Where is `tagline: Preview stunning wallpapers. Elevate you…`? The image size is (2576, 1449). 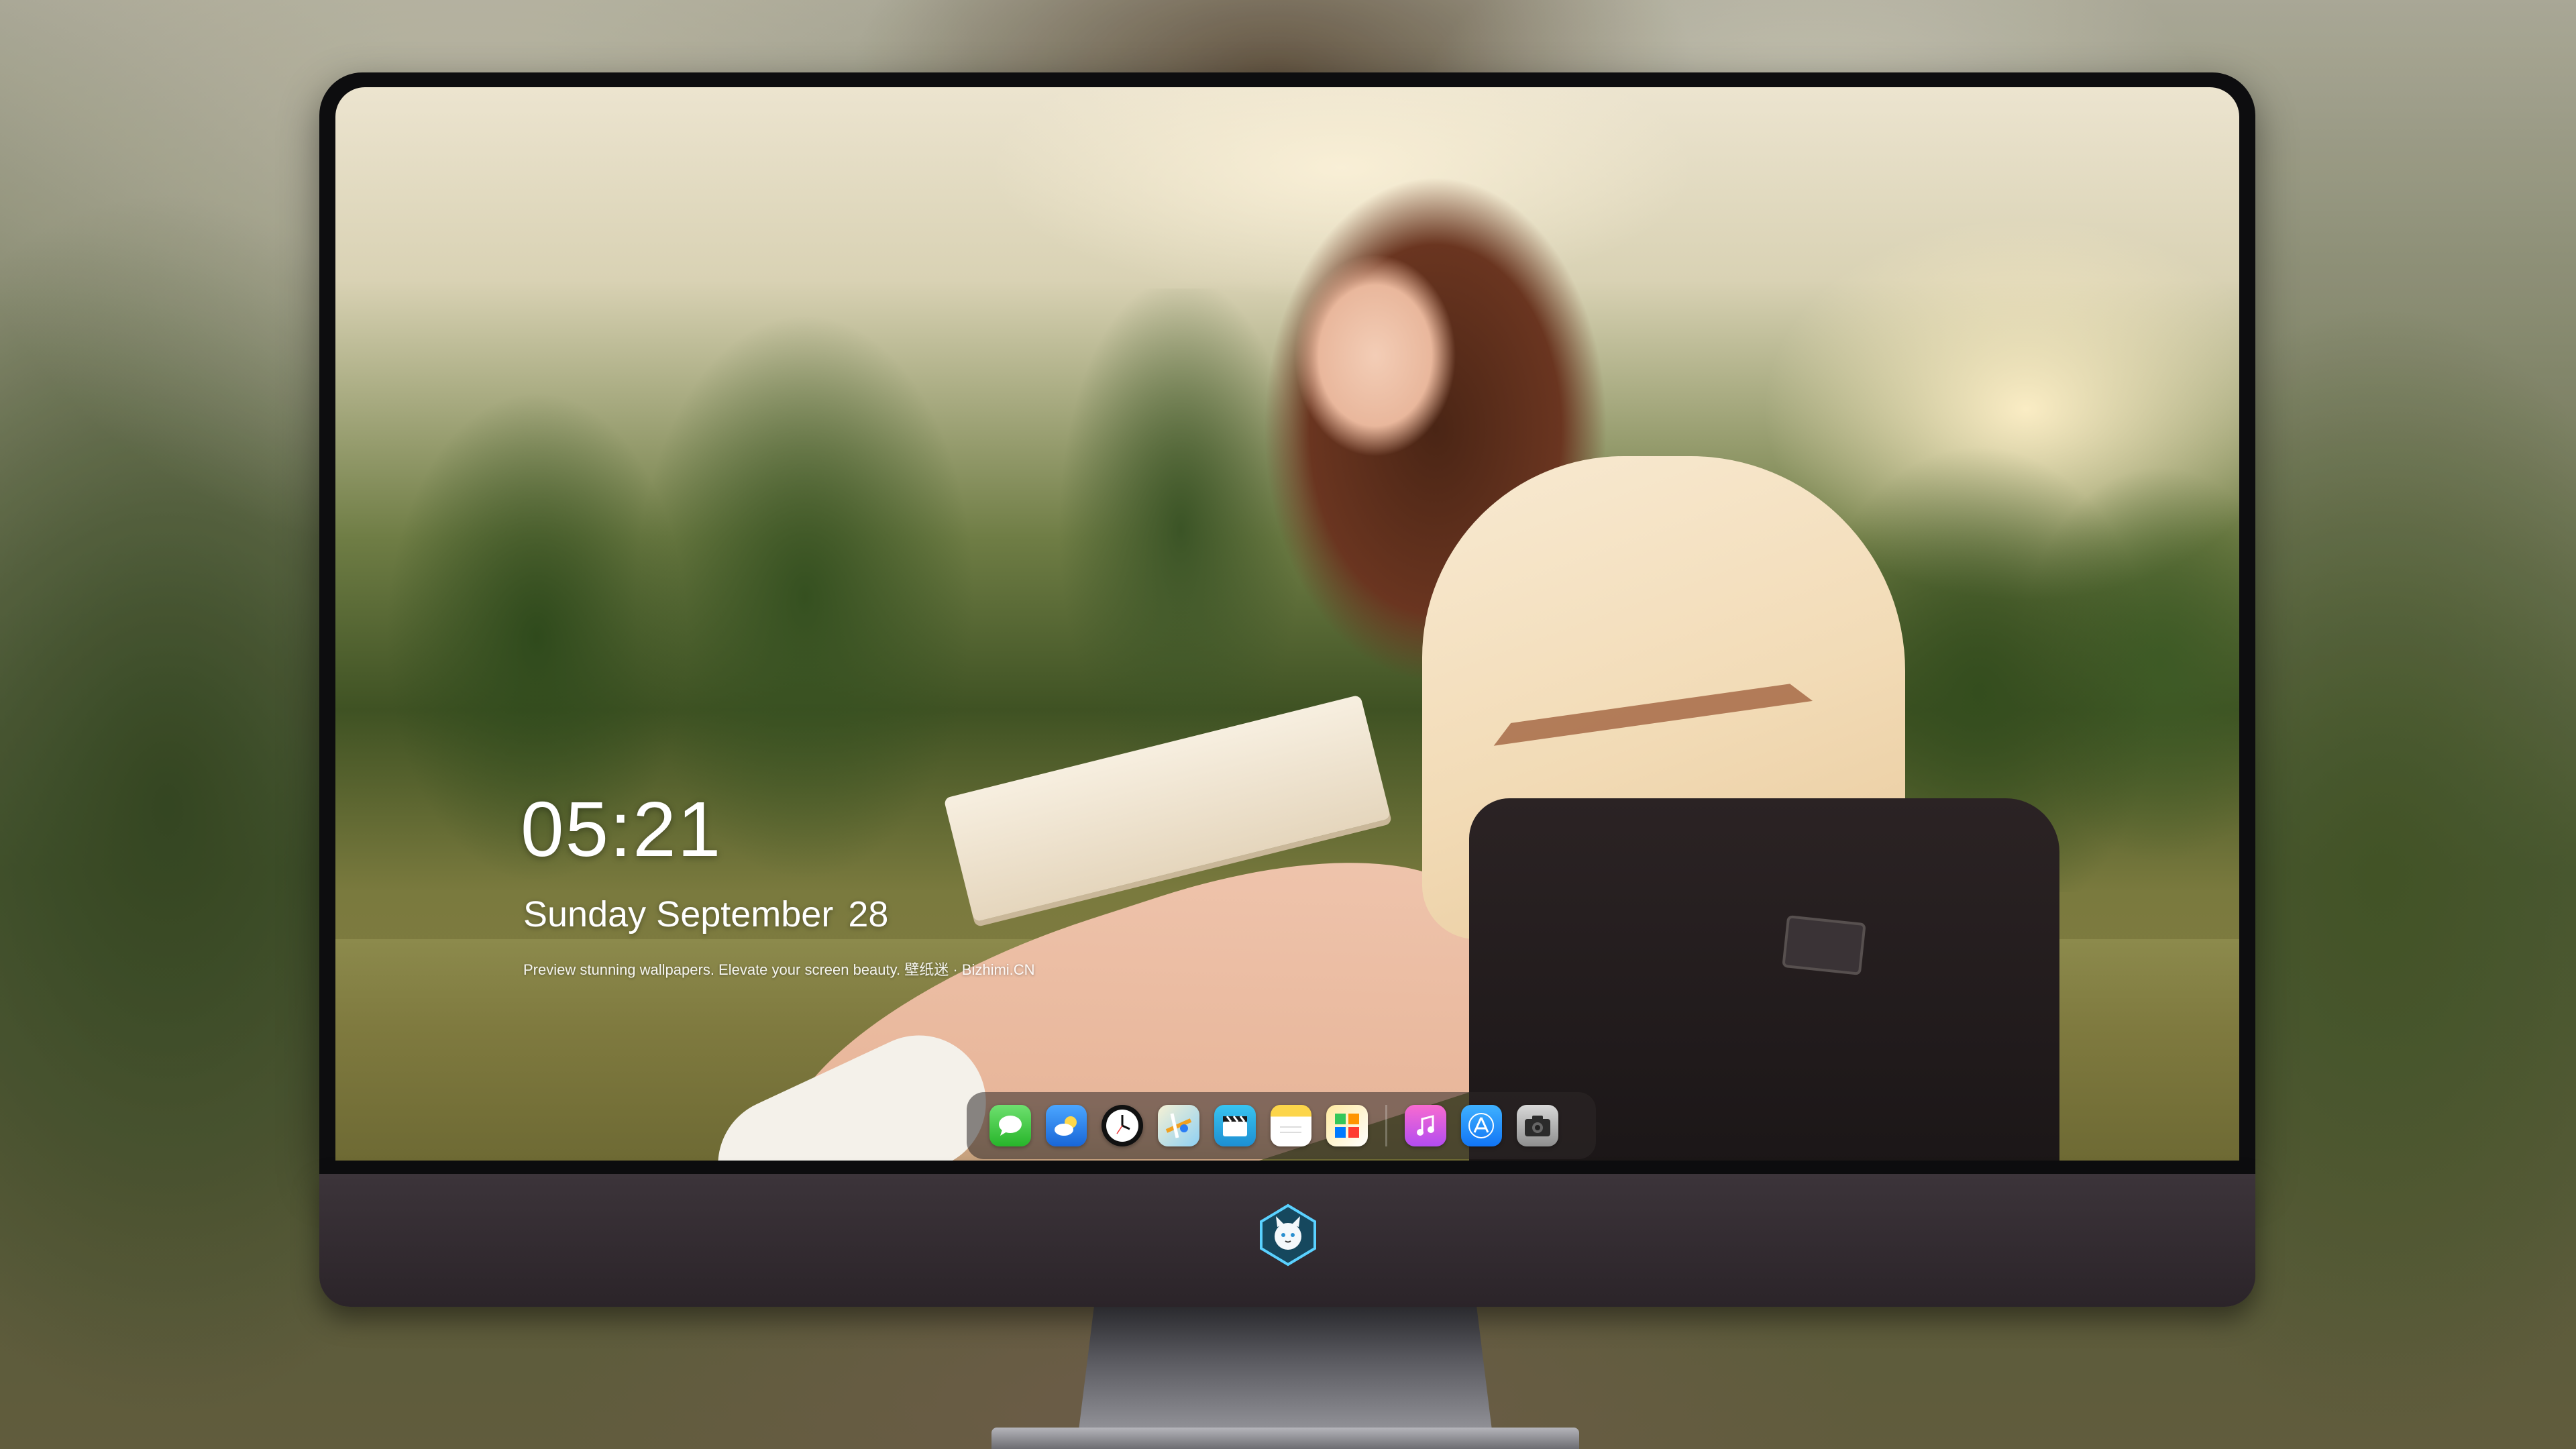
tagline: Preview stunning wallpapers. Elevate you… is located at coordinates (779, 969).